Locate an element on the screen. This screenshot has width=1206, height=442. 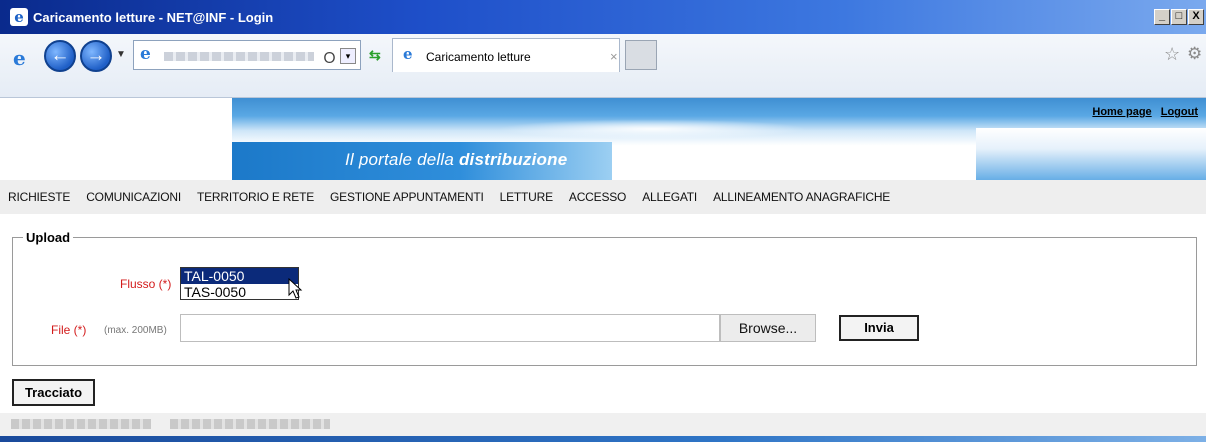
window-controls: _ □ X is located at coordinates (1179, 17).